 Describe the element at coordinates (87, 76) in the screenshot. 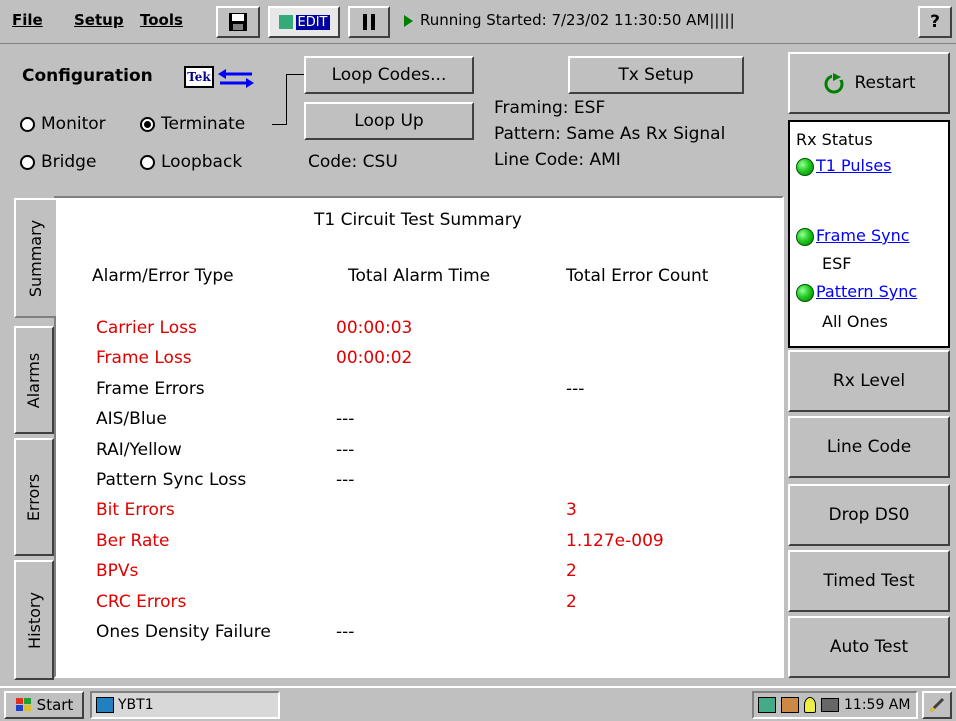

I see `configuration-title: Configuration` at that location.